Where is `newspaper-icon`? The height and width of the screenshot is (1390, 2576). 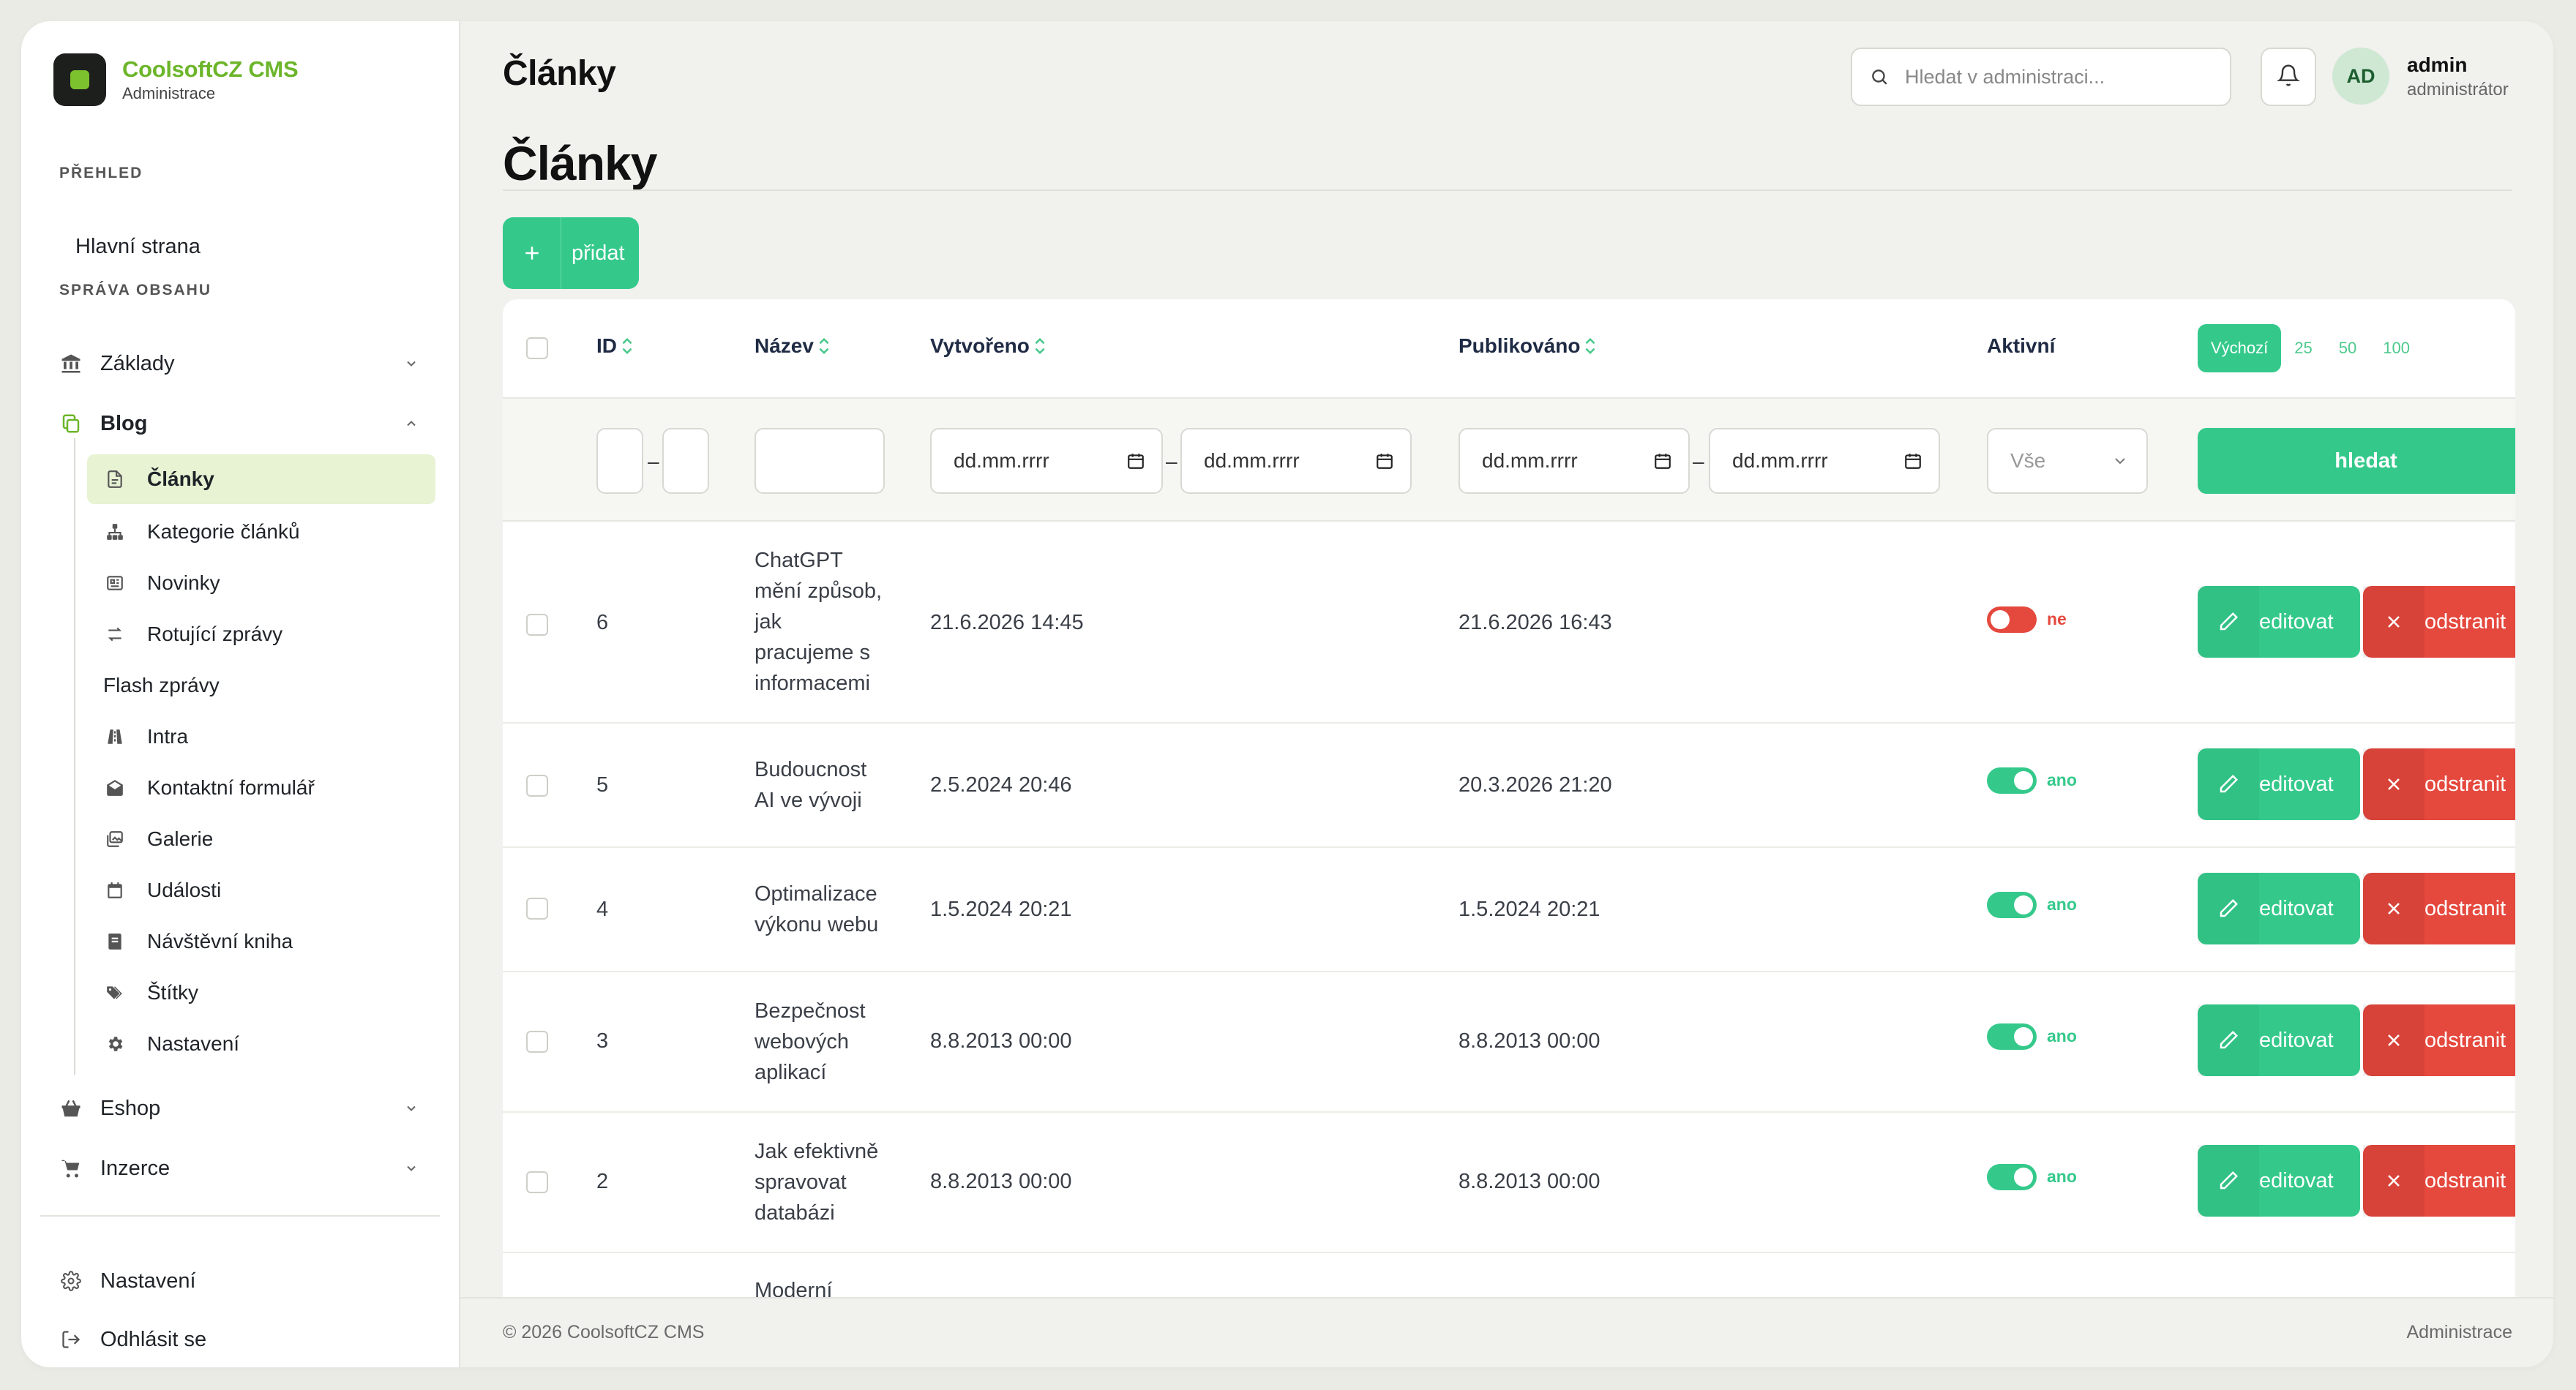
newspaper-icon is located at coordinates (115, 583).